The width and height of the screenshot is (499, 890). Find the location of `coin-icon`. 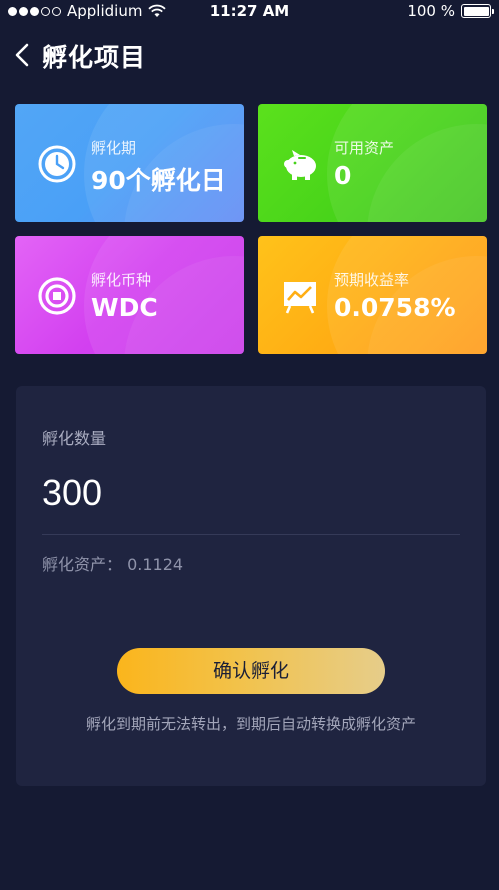

coin-icon is located at coordinates (57, 296).